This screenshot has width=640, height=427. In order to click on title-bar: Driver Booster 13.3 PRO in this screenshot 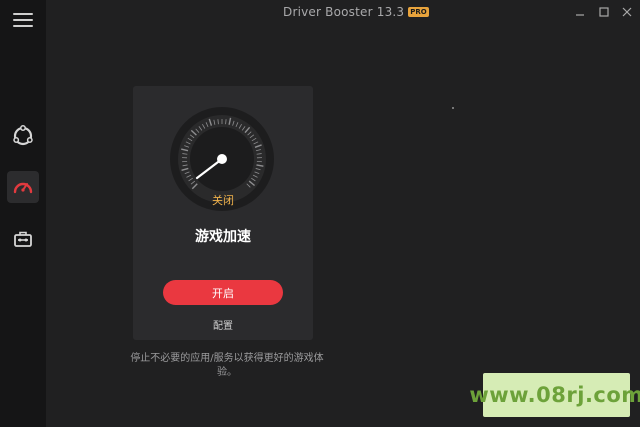, I will do `click(343, 13)`.